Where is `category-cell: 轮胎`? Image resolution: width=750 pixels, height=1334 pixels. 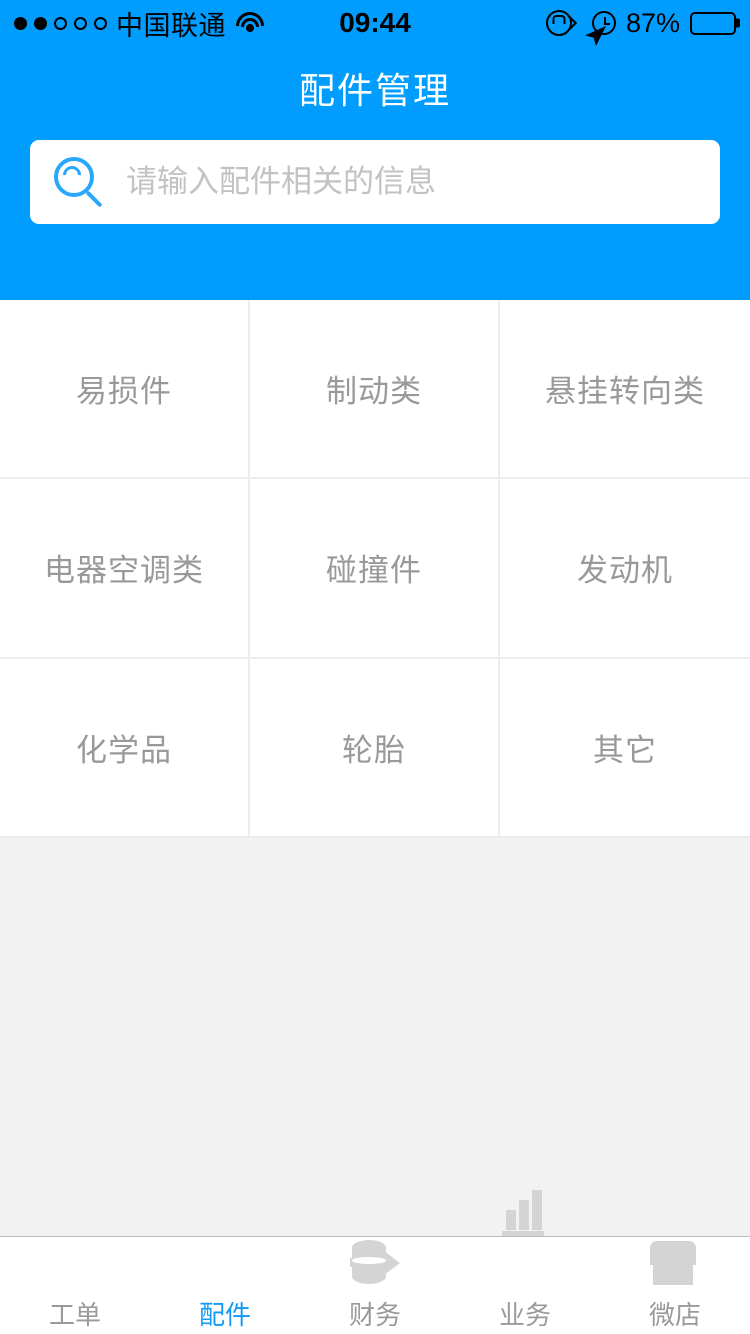
category-cell: 轮胎 is located at coordinates (375, 748).